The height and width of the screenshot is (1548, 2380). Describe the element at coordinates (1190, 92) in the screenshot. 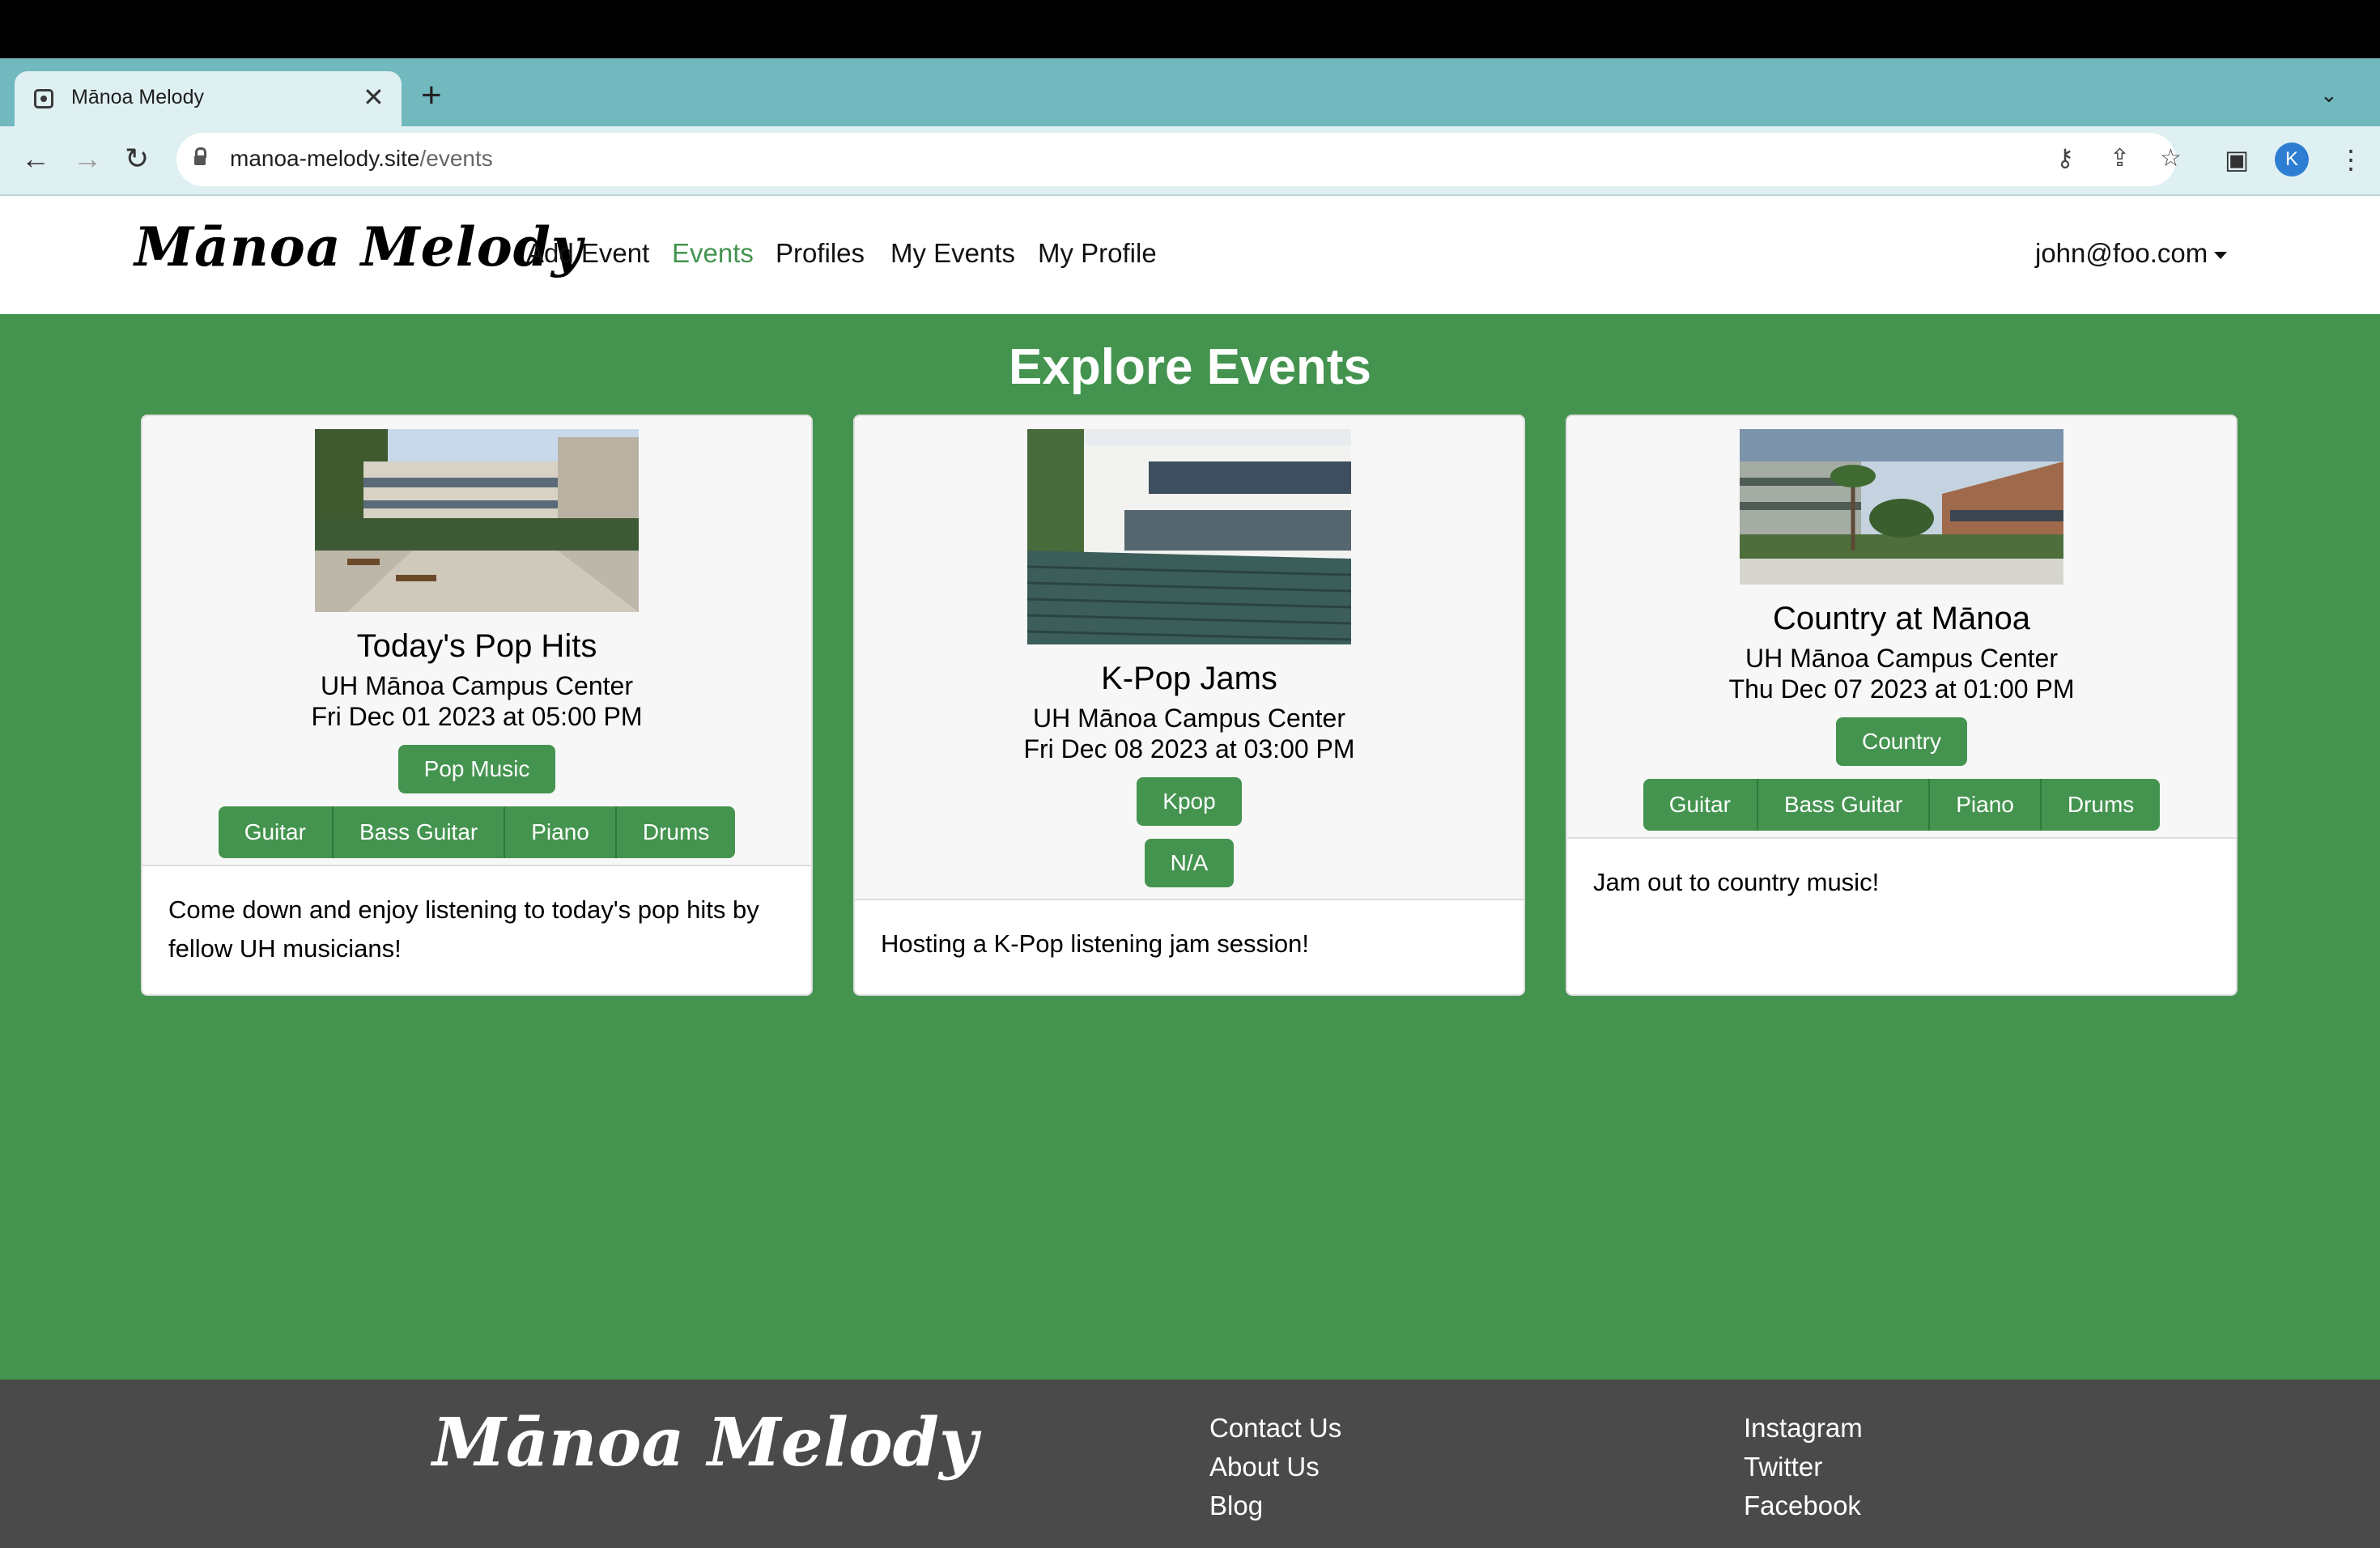

I see `browser-tab-strip: Mānoa Melody ✕ + ⌄` at that location.